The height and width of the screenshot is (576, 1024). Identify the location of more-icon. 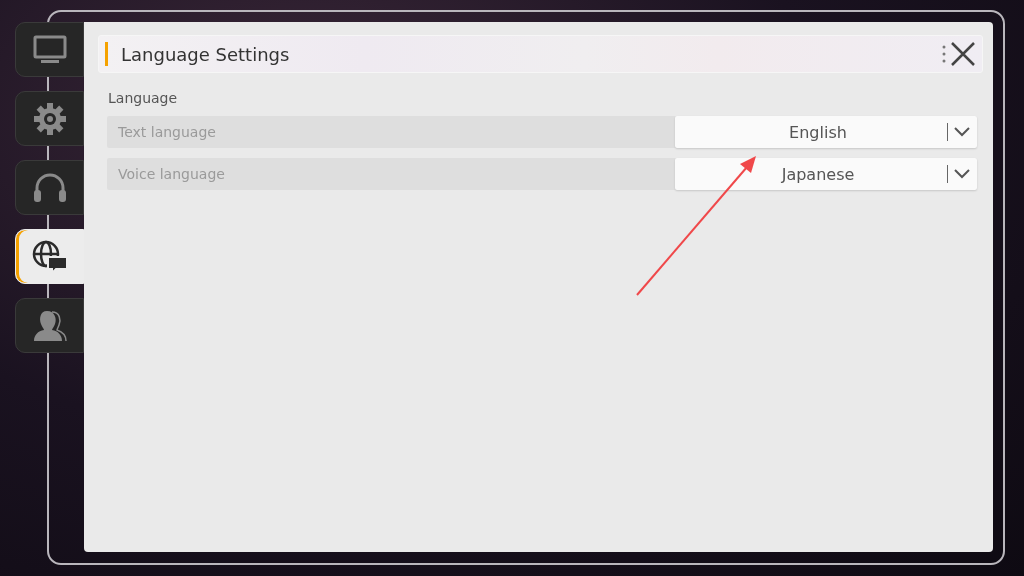
(944, 54).